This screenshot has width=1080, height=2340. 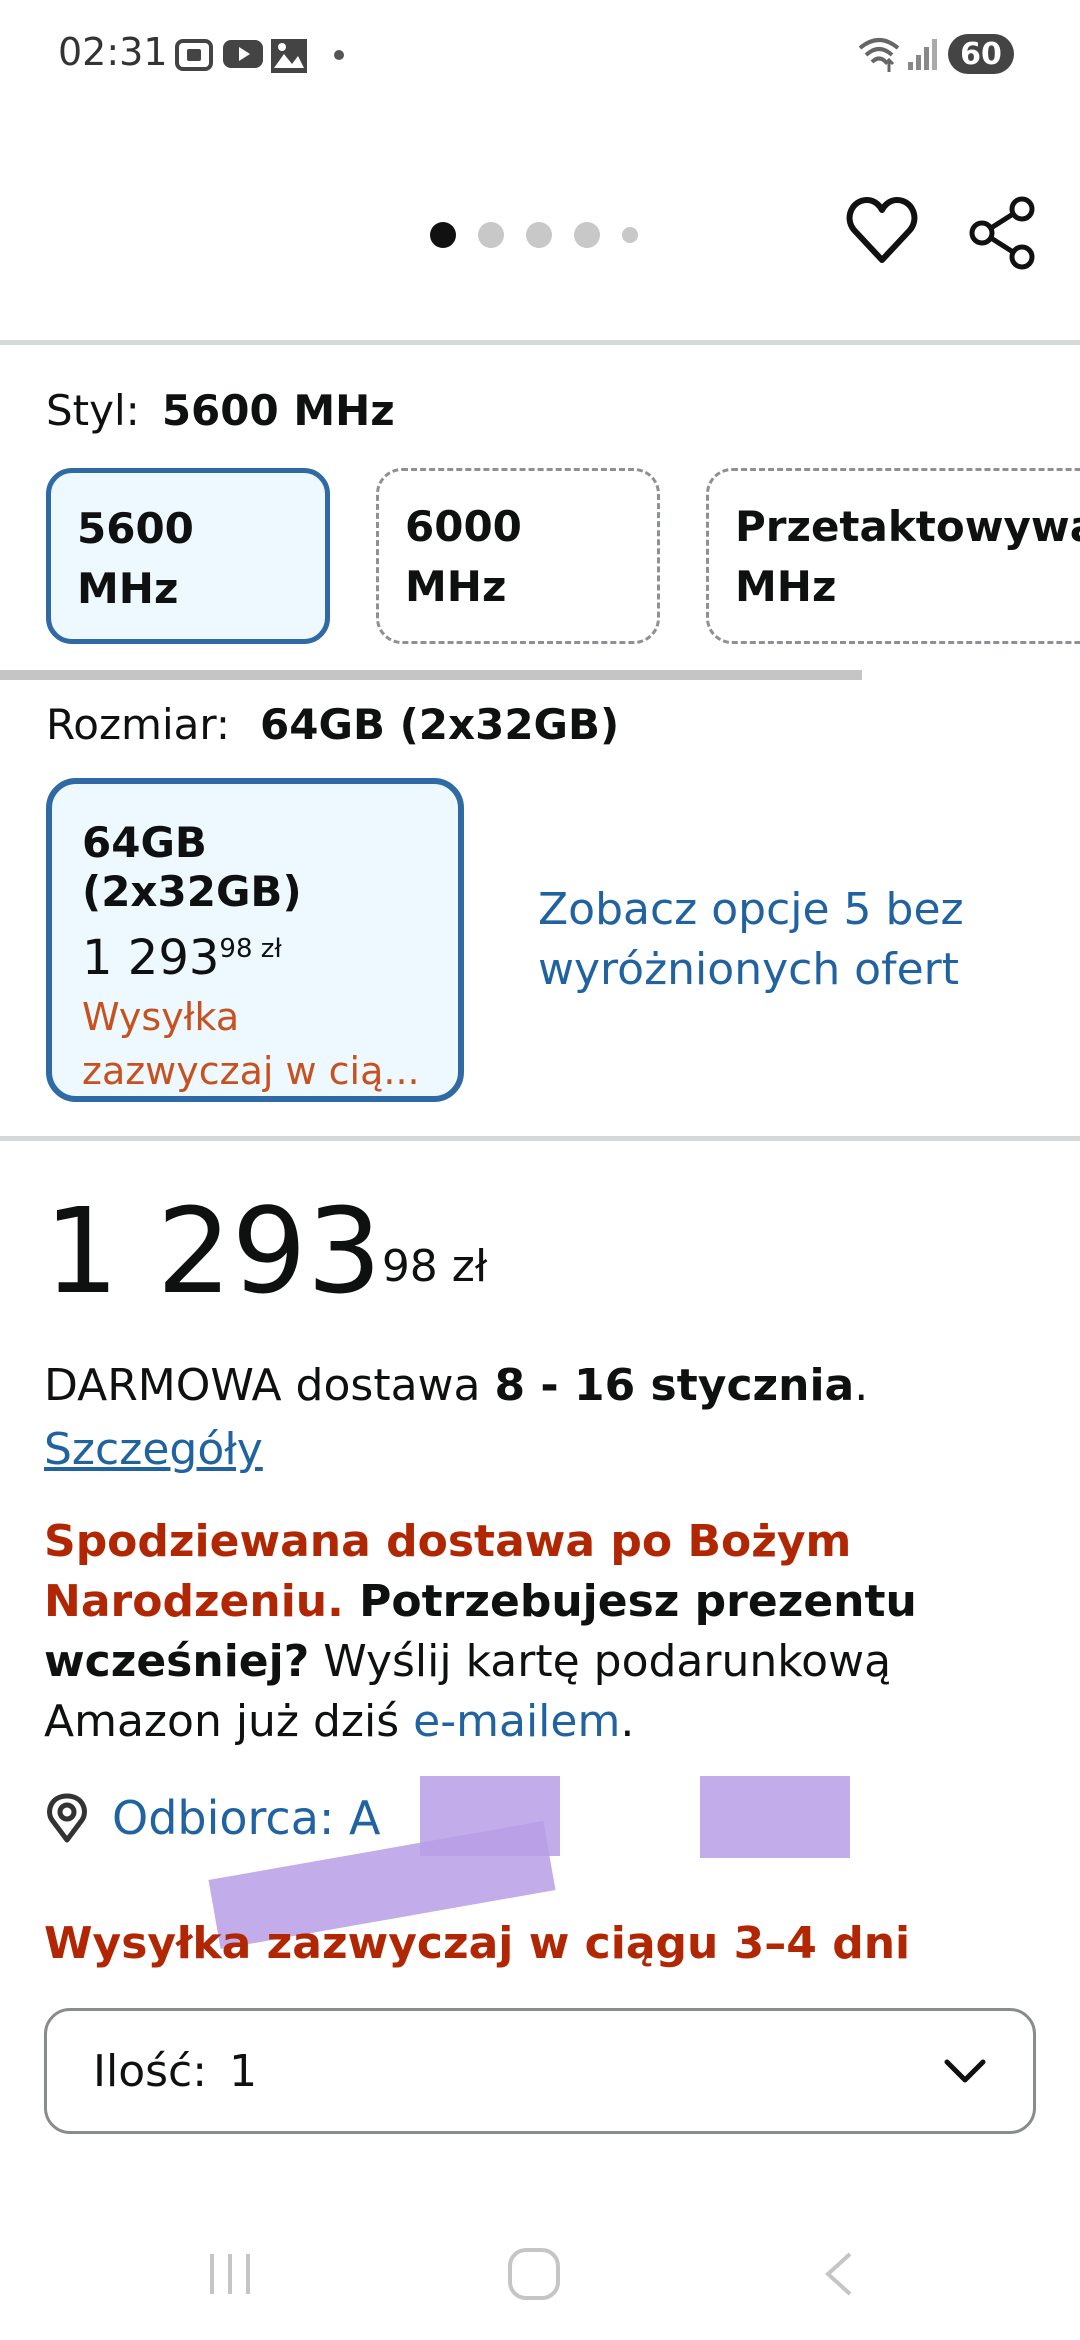 What do you see at coordinates (600, 1661) in the screenshot?
I see `gift-text-line1: Wyślij kartę podarunkową` at bounding box center [600, 1661].